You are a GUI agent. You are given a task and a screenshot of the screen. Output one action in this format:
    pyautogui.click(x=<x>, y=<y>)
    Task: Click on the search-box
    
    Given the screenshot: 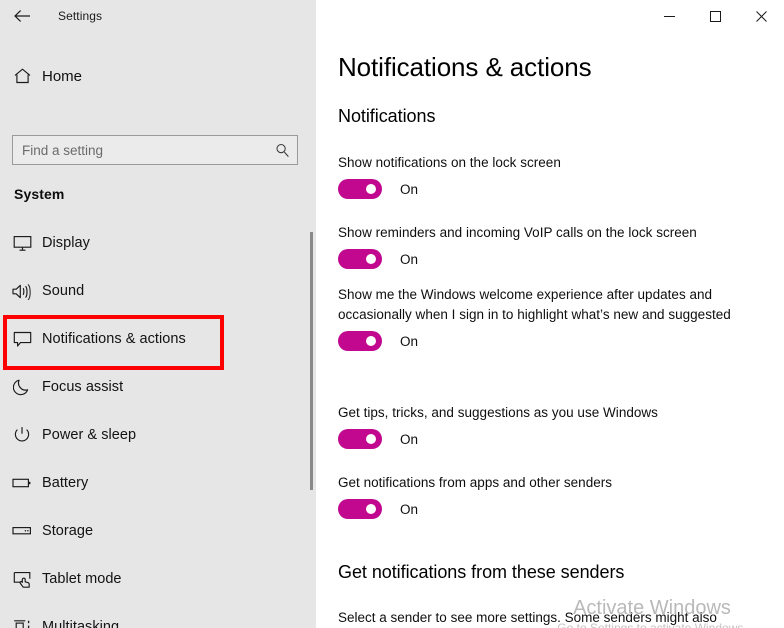 What is the action you would take?
    pyautogui.click(x=155, y=150)
    